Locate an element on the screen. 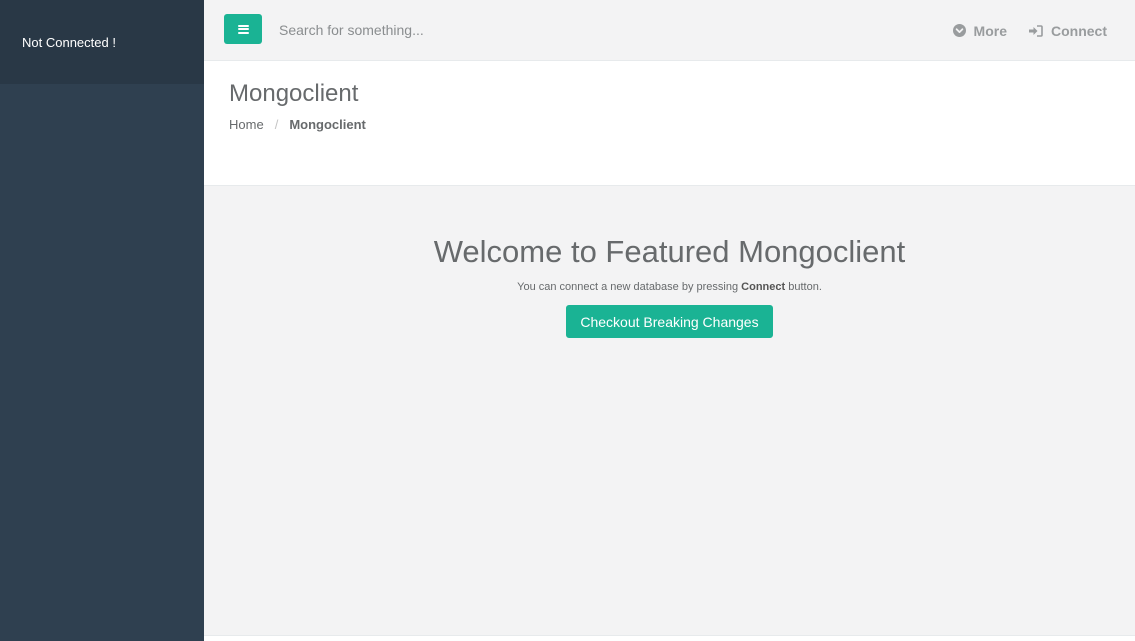 The image size is (1135, 641). more-menu-link: More is located at coordinates (979, 30).